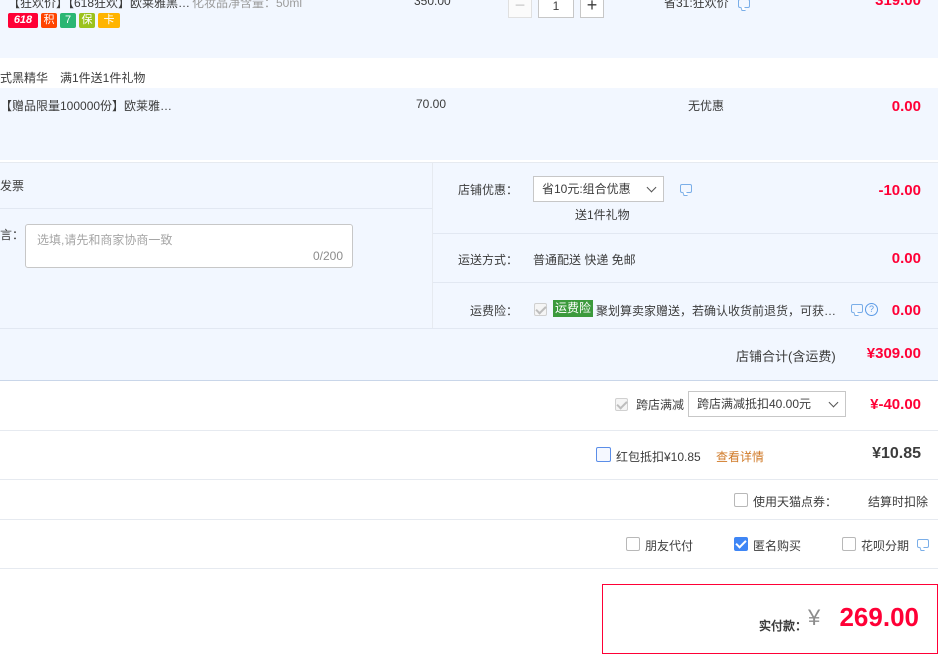 This screenshot has height=654, width=938. I want to click on item-spec: 化妆品净含量：50ml, so click(247, 5).